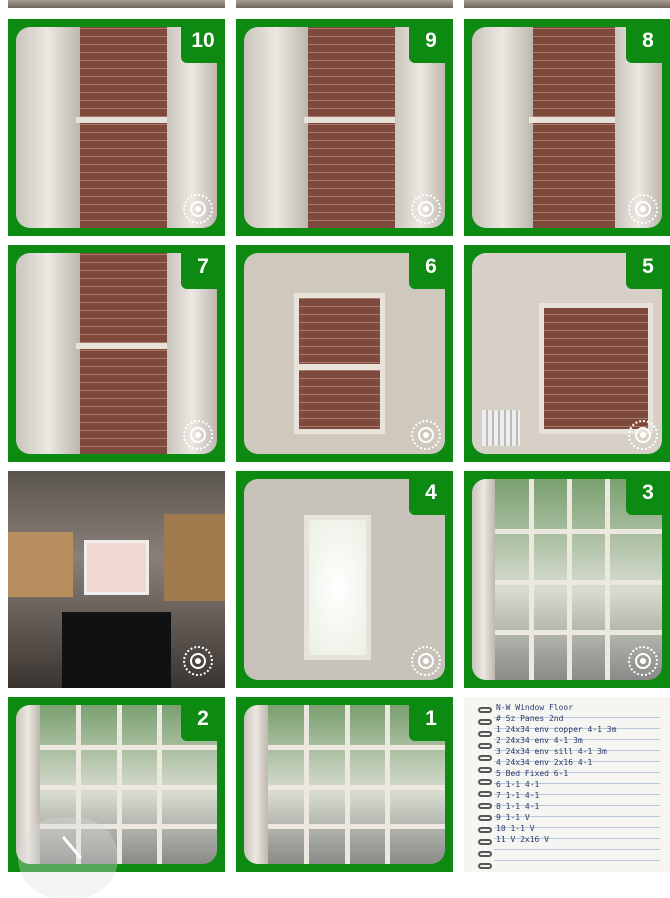 This screenshot has height=898, width=670. Describe the element at coordinates (556, 729) in the screenshot. I see `handwritten-line: 1 24x34 env copper 4-1 3m` at that location.